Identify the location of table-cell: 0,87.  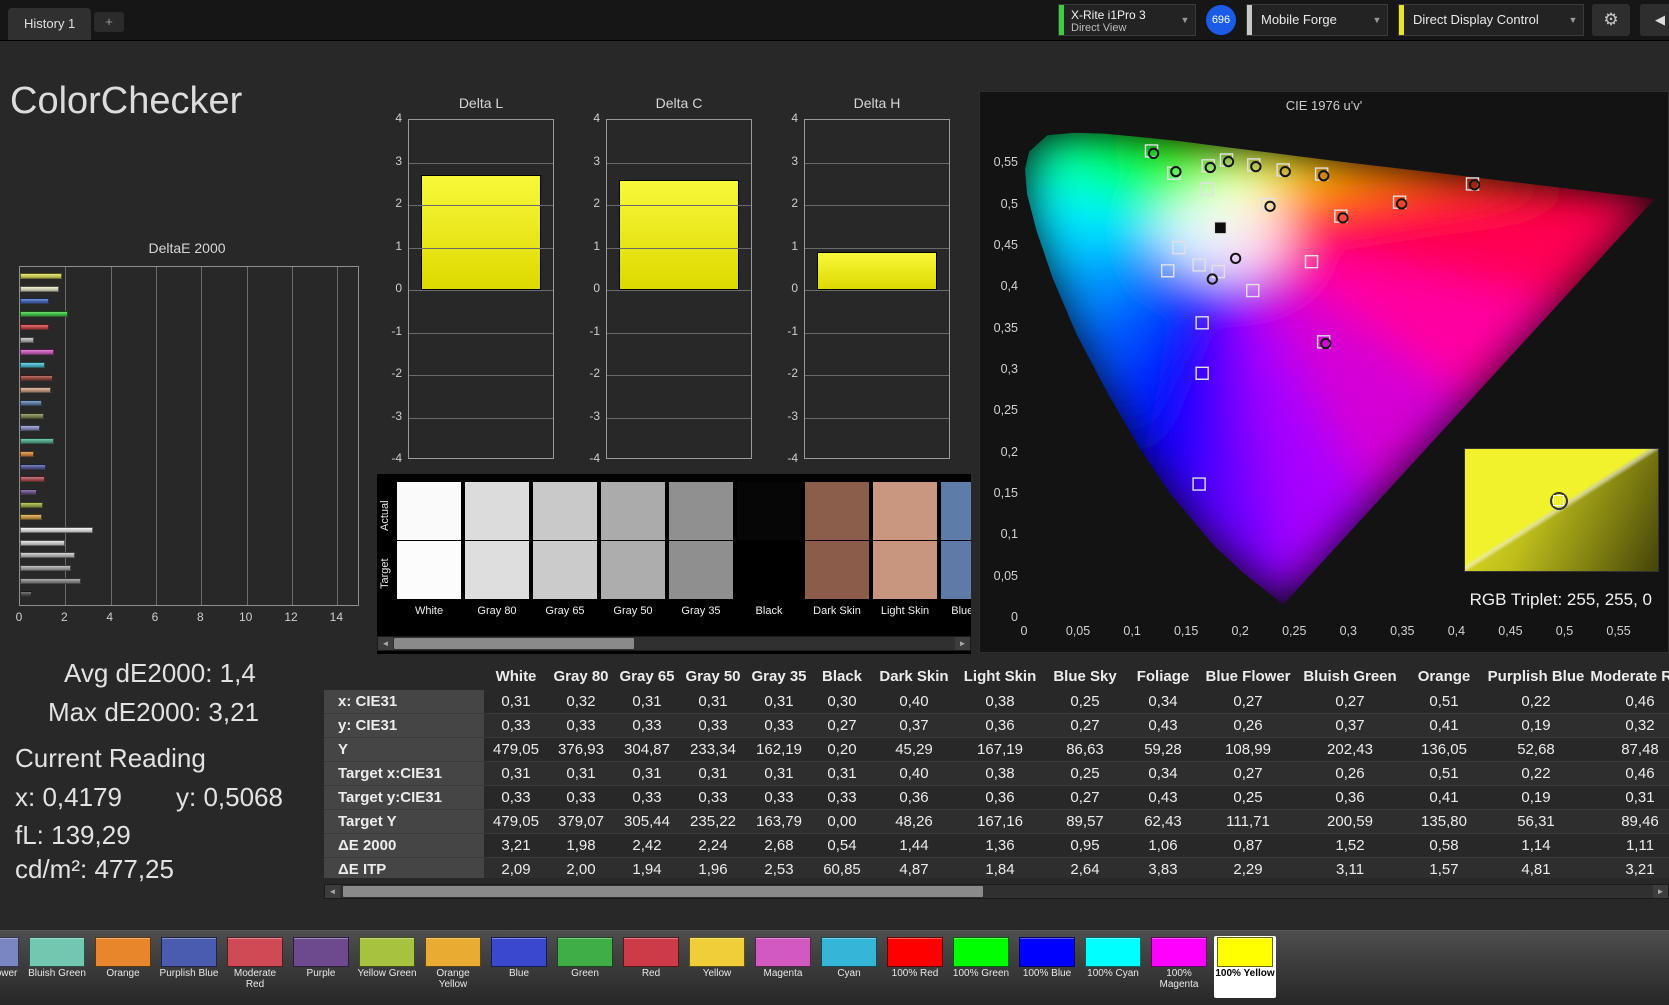
(1248, 845).